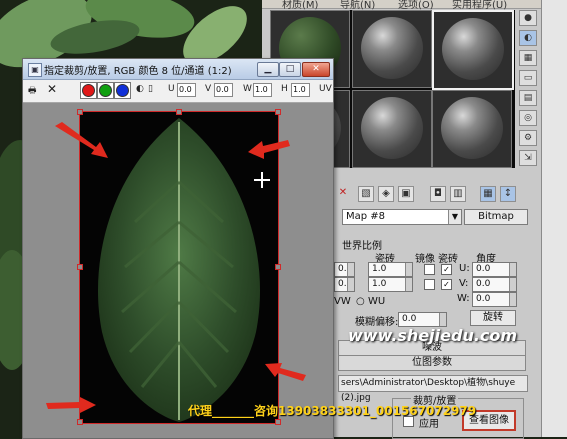 This screenshot has height=439, width=567. I want to click on move-cursor-icon, so click(262, 180).